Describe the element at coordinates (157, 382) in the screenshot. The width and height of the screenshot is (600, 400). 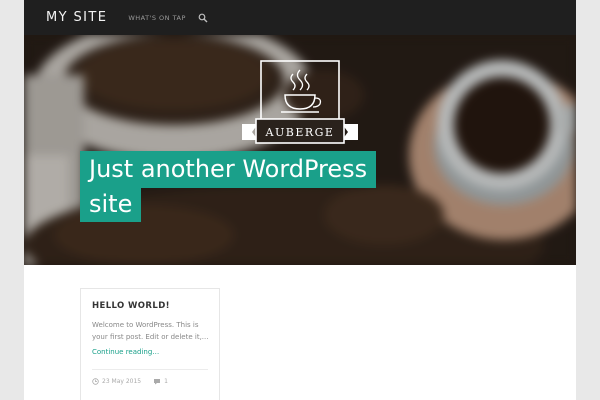
I see `comment-icon` at that location.